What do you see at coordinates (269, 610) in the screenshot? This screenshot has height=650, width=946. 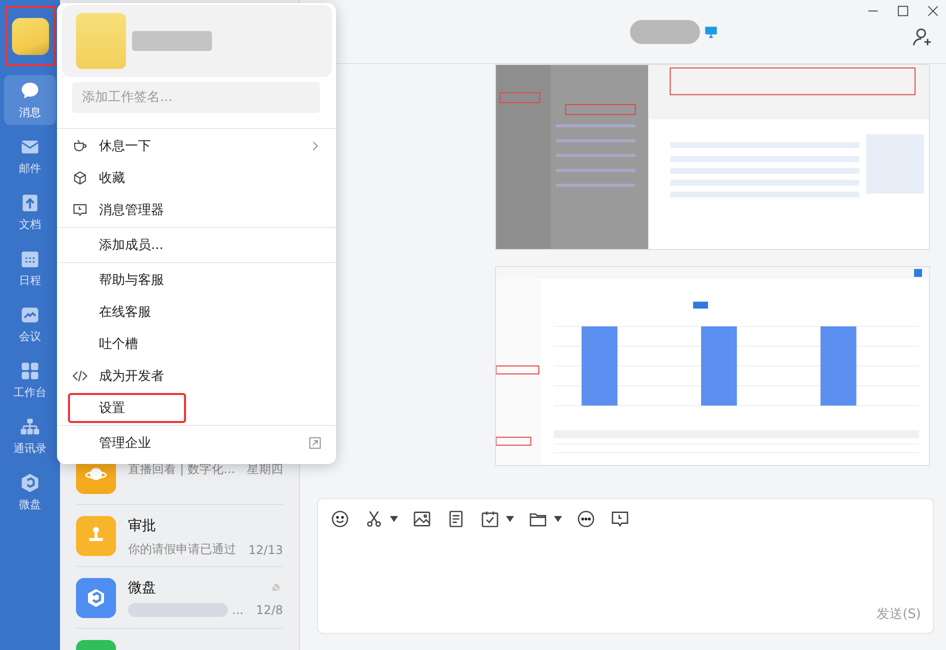 I see `chat-time: 12/8` at bounding box center [269, 610].